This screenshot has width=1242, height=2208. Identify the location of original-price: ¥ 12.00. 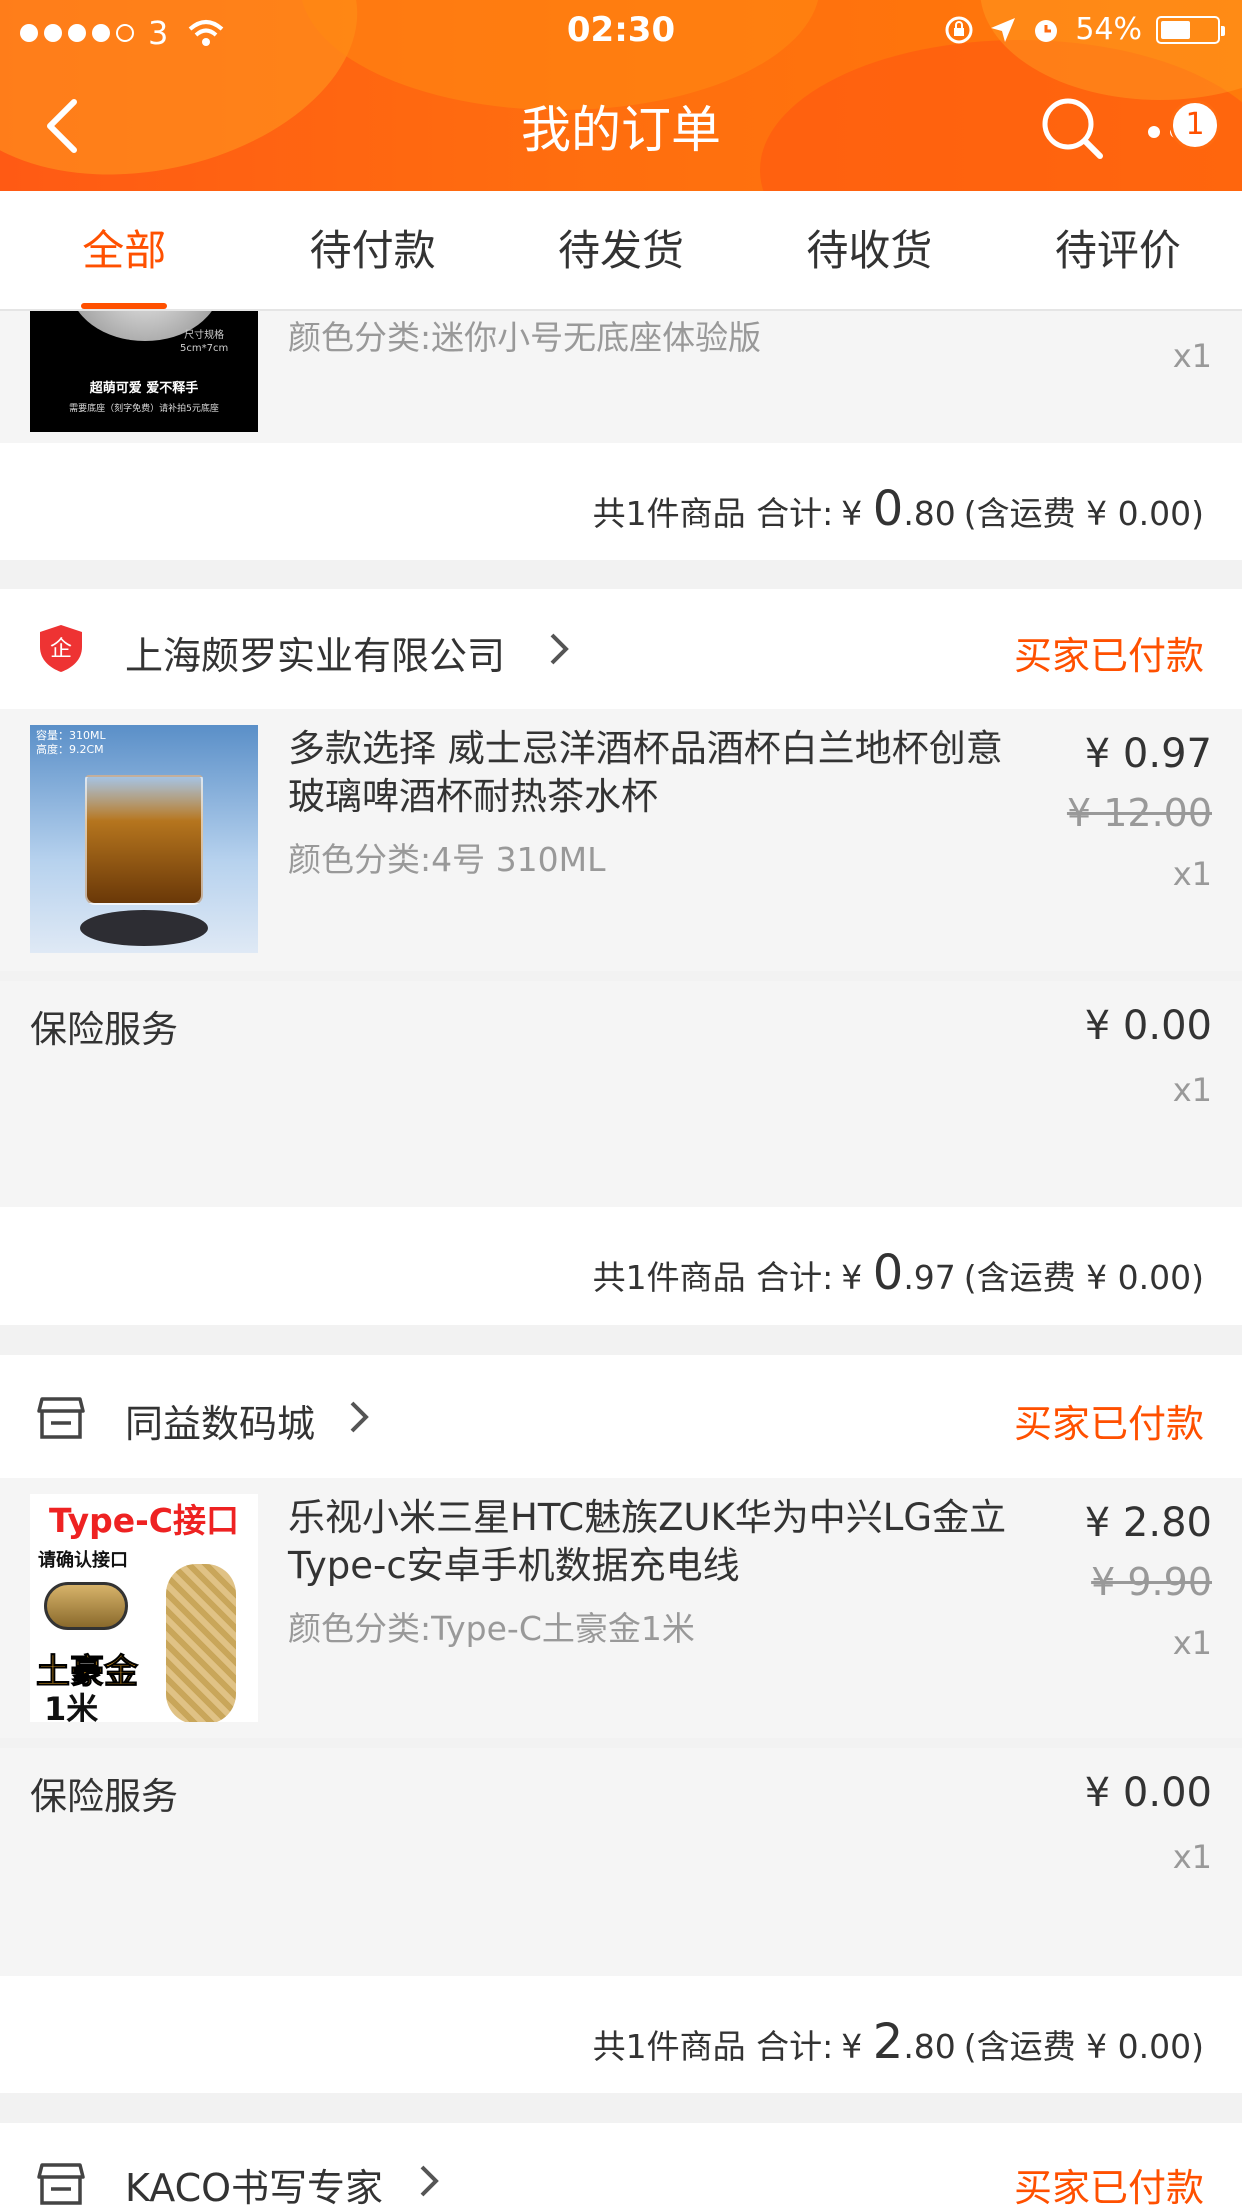
(1139, 813).